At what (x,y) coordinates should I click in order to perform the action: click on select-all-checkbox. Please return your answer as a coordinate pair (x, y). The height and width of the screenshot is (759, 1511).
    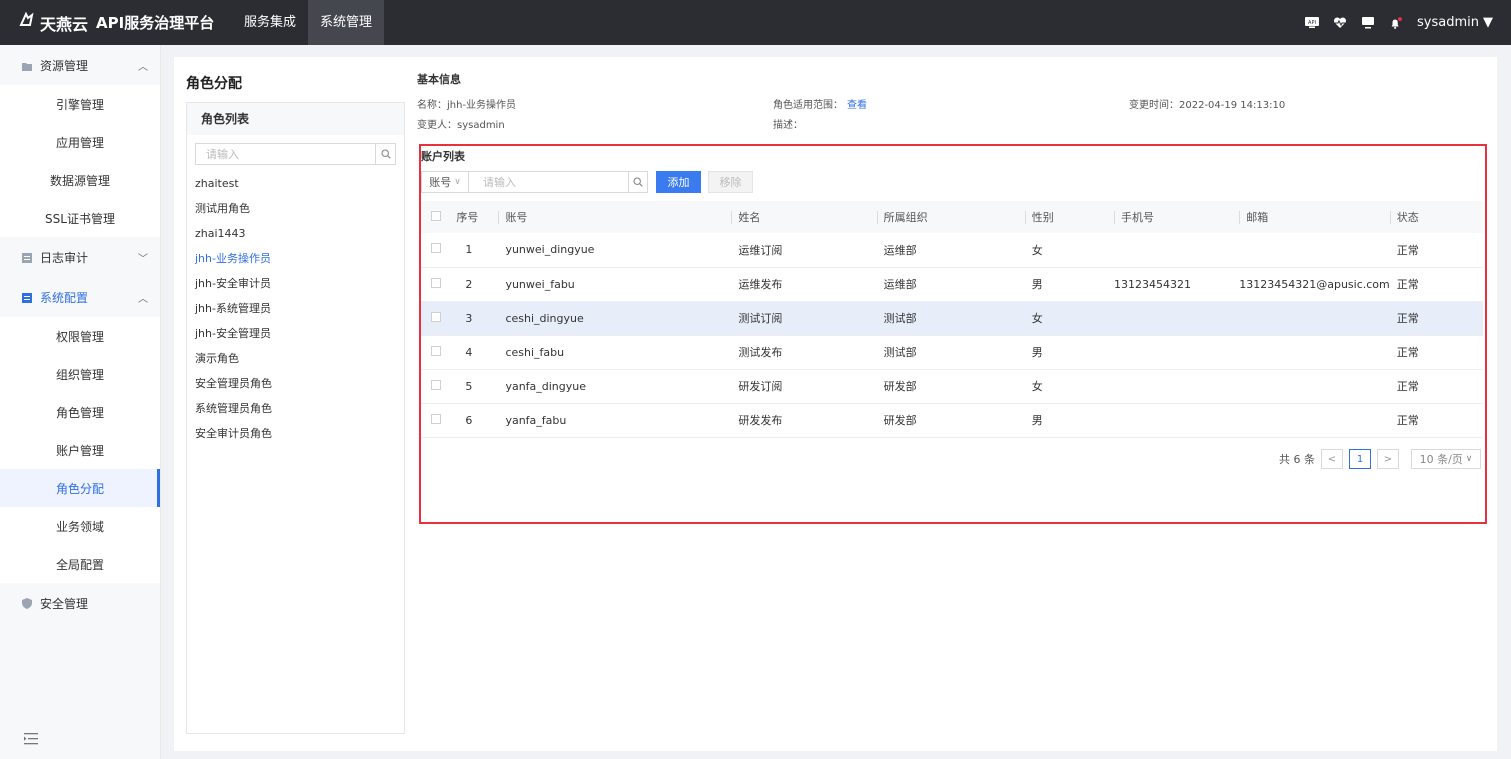
    Looking at the image, I should click on (436, 215).